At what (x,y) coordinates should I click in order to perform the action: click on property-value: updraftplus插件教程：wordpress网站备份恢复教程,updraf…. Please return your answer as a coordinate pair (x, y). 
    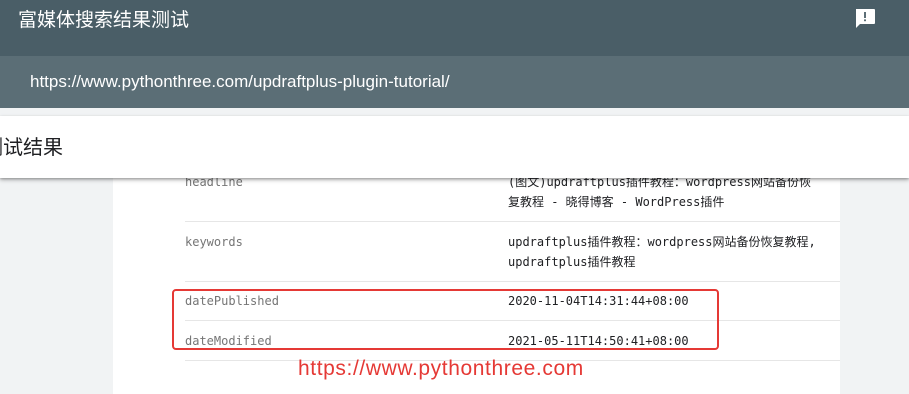
    Looking at the image, I should click on (662, 252).